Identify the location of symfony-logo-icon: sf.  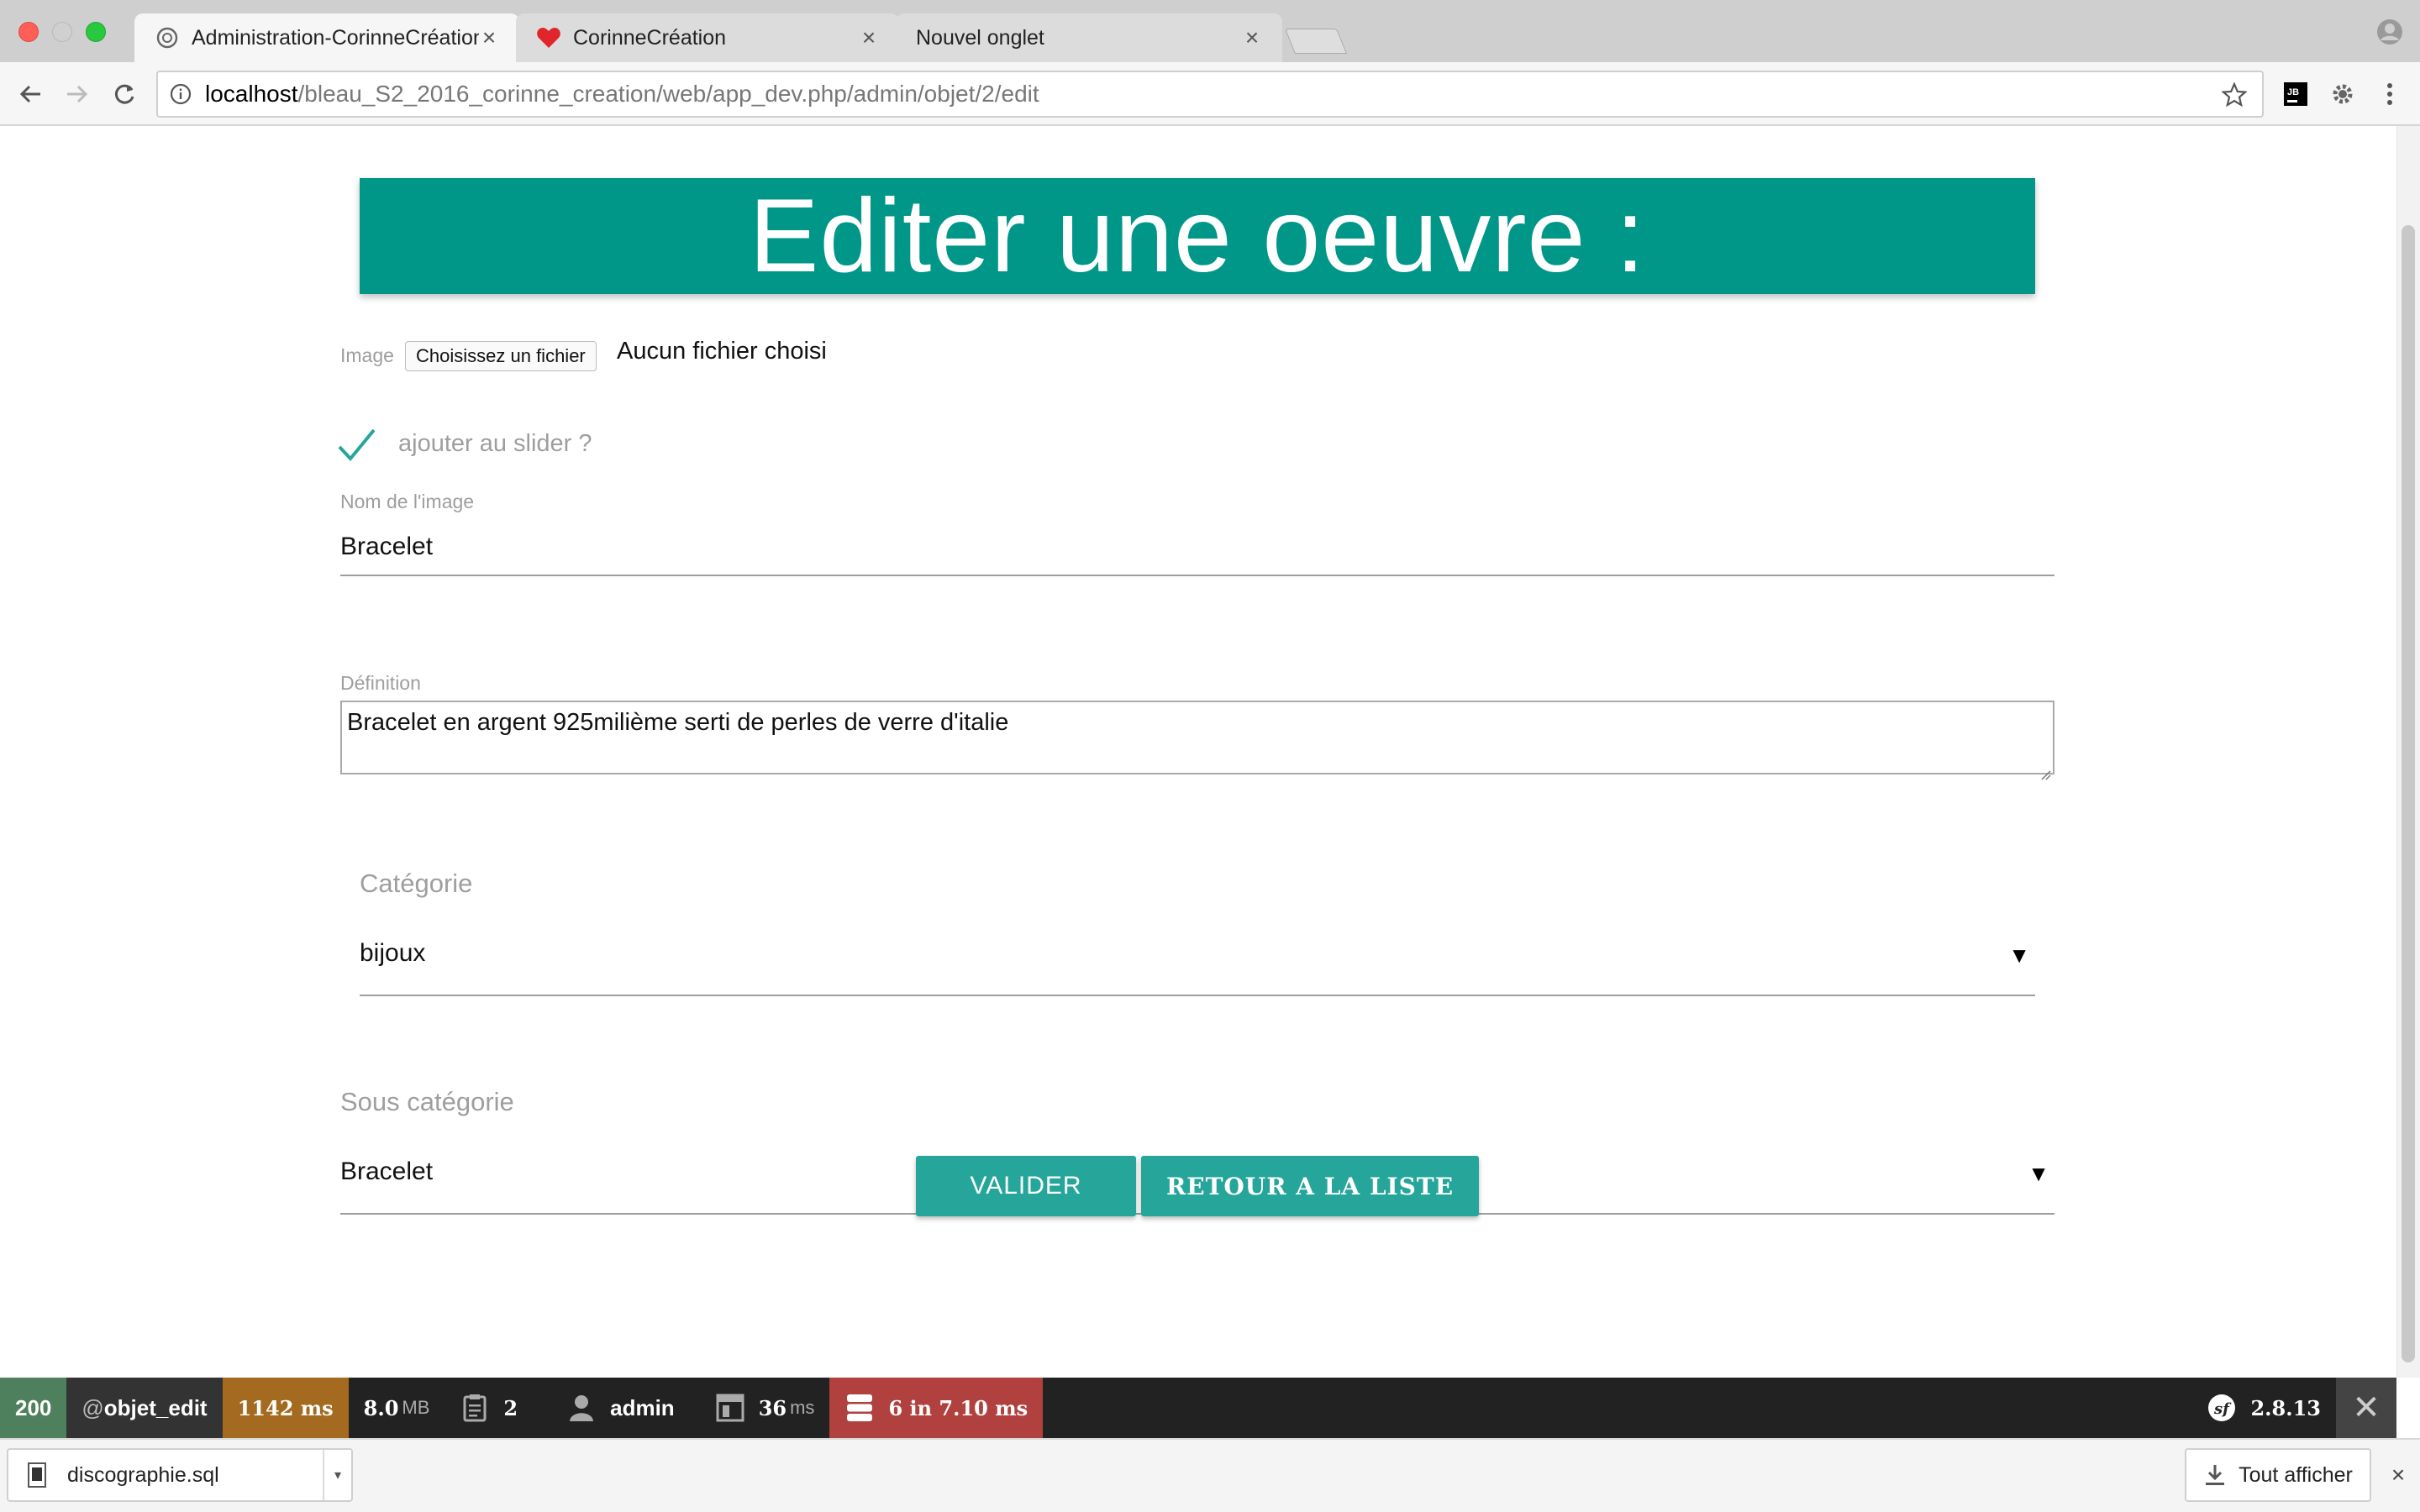
(2222, 1408).